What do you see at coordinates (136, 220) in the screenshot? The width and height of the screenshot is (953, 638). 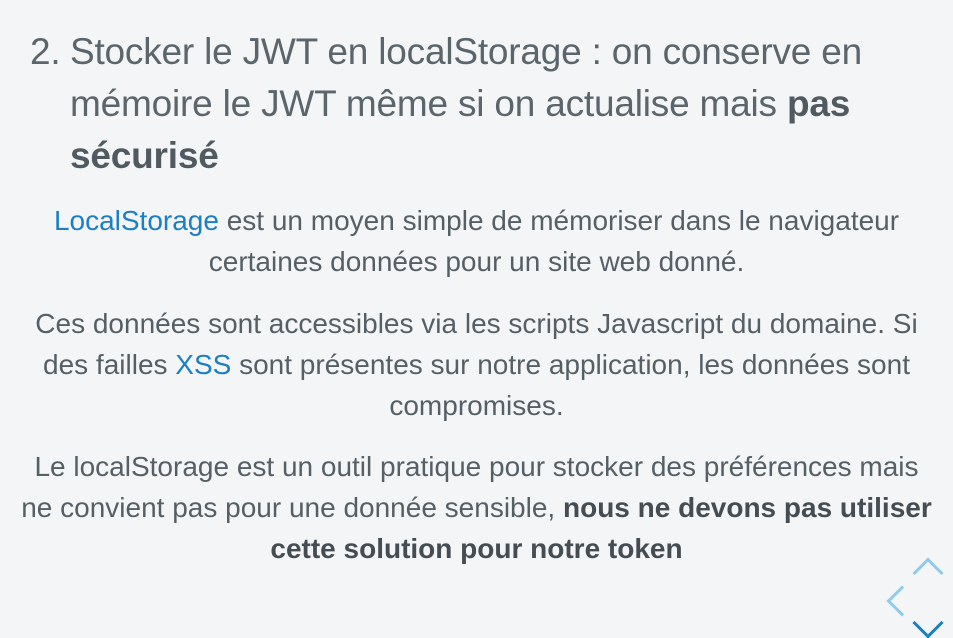 I see `localstorage-link: LocalStorage` at bounding box center [136, 220].